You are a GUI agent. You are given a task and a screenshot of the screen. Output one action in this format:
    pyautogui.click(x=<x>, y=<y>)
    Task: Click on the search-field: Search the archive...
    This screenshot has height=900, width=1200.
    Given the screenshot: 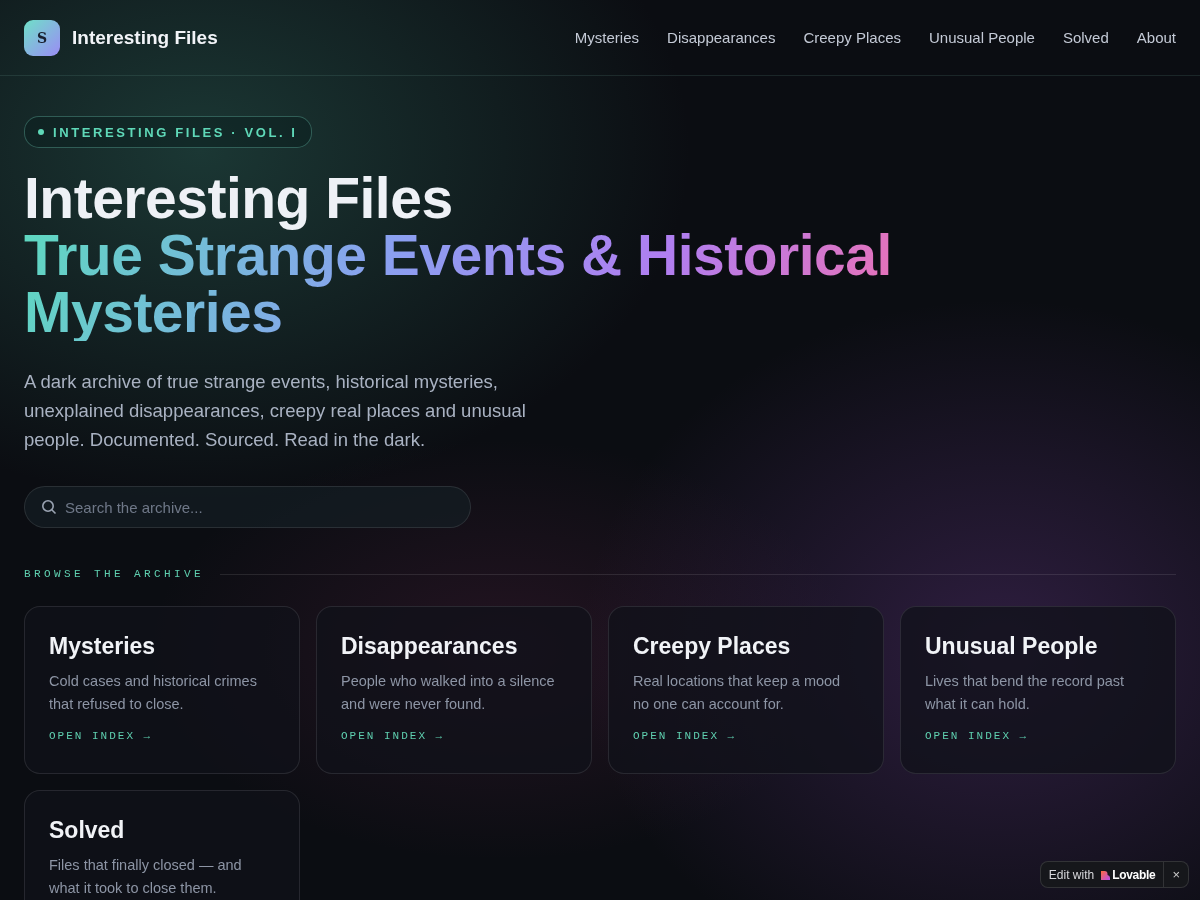 What is the action you would take?
    pyautogui.click(x=247, y=507)
    